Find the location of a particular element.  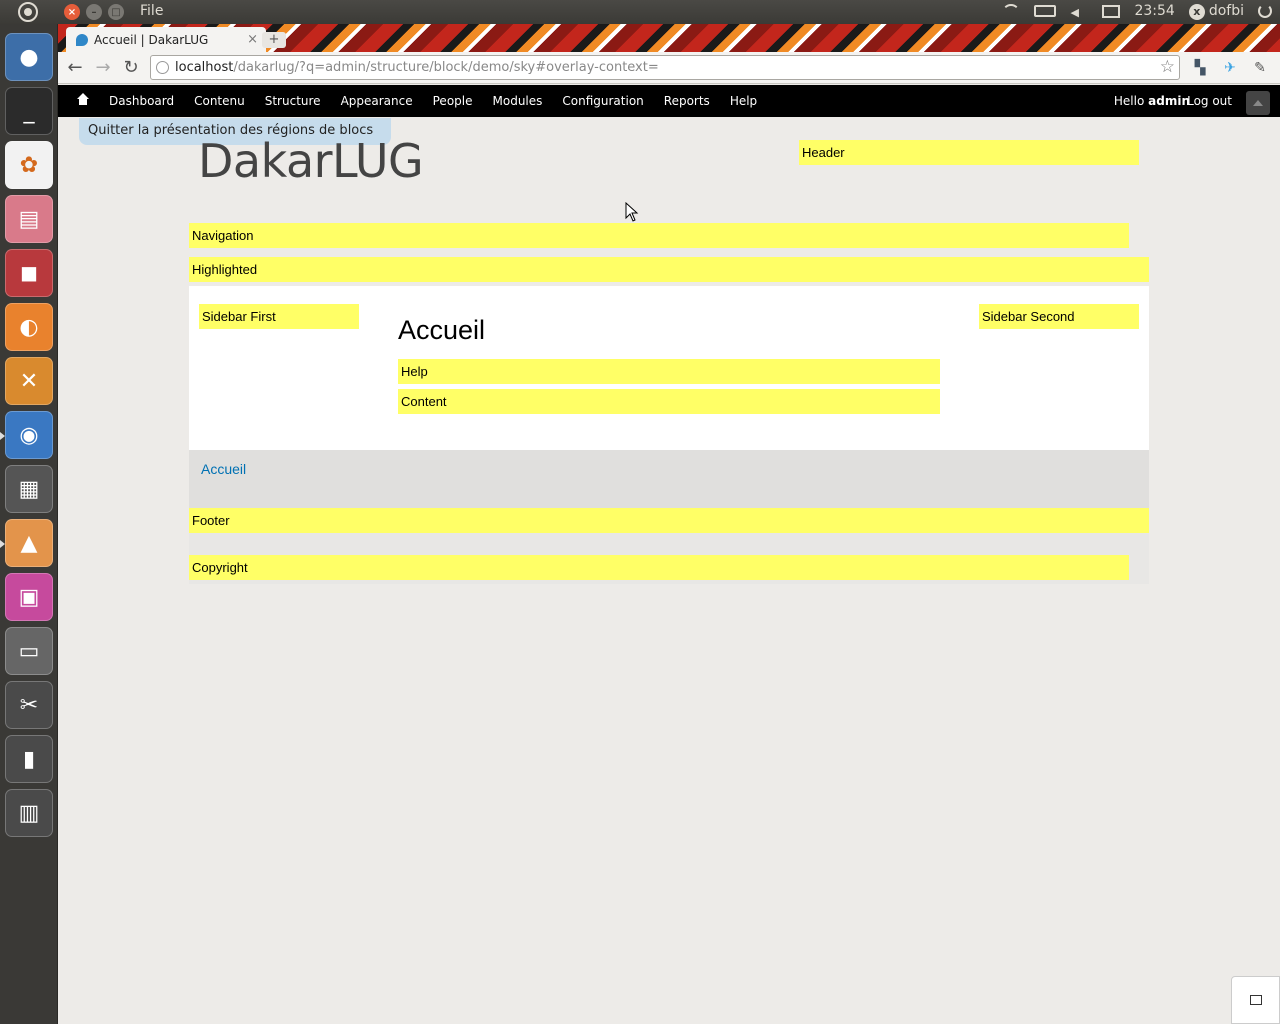

calculator-launcher-icon: ▦ is located at coordinates (29, 489).